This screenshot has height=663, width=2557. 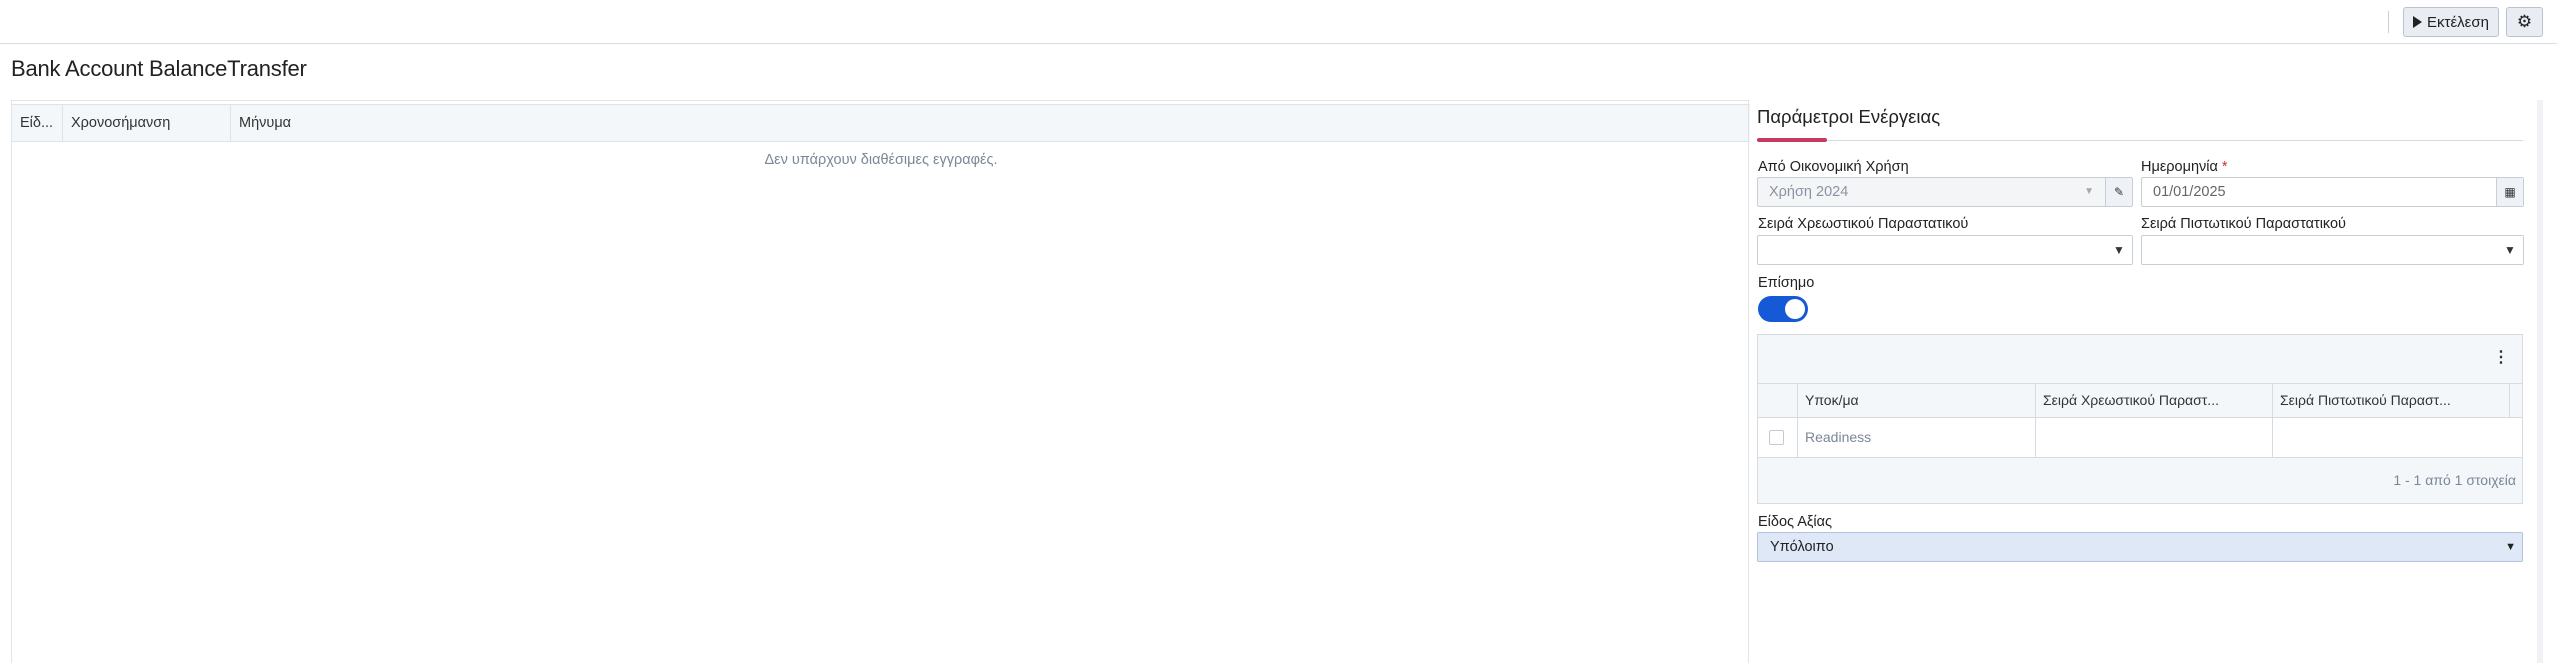 I want to click on run-button: Εκτέλεση, so click(x=2451, y=22).